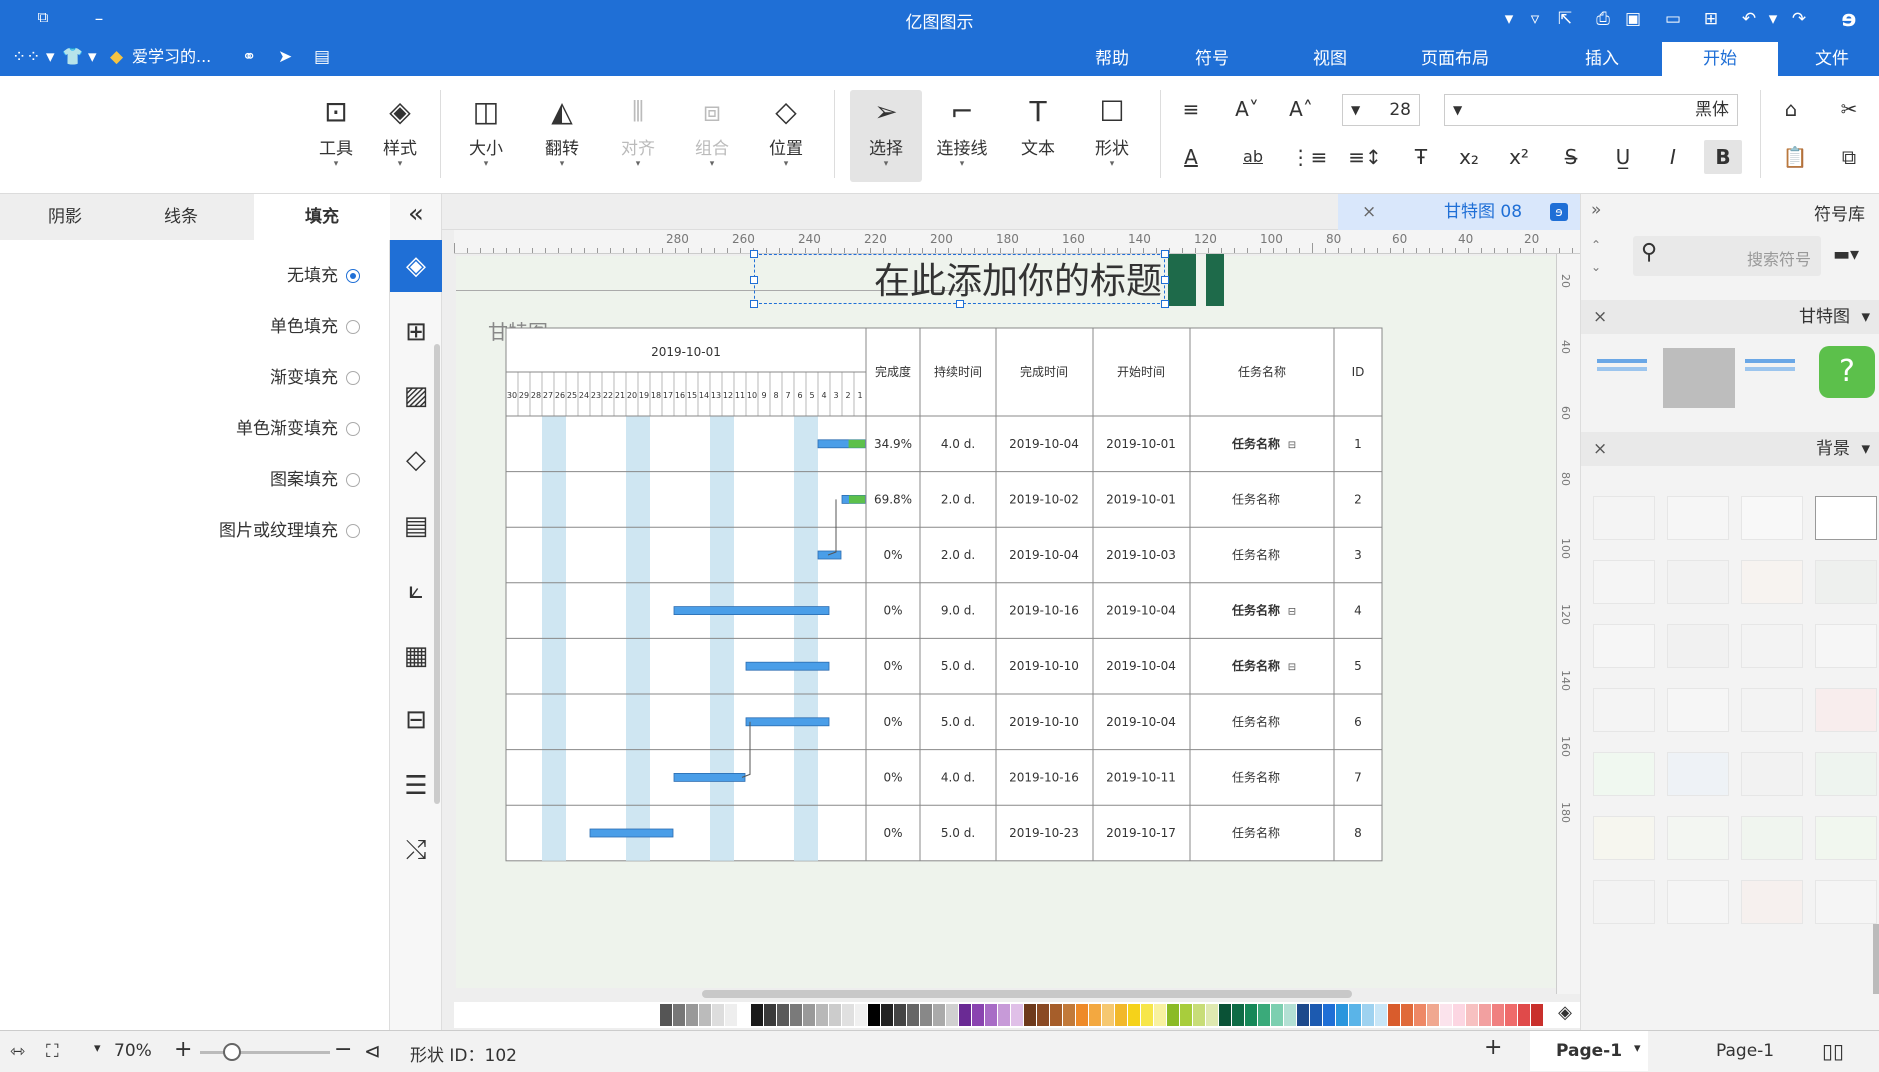 Image resolution: width=1879 pixels, height=1072 pixels. I want to click on fill-option-solid: 单色填充, so click(270, 327).